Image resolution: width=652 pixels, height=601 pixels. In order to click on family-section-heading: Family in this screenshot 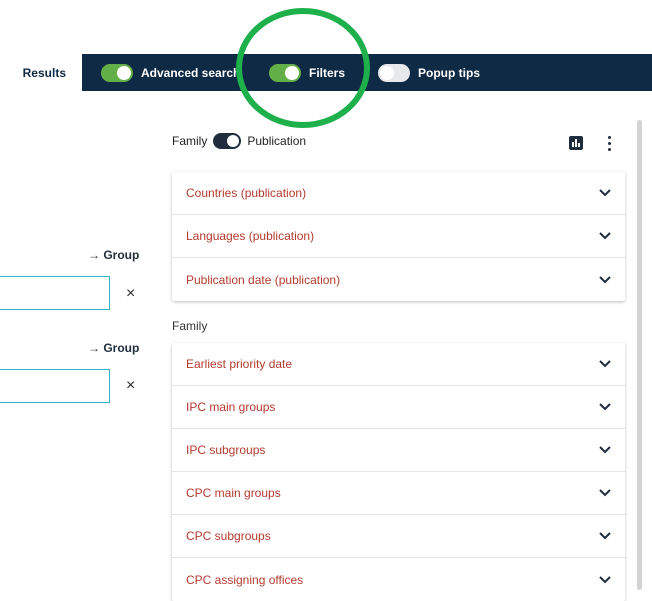, I will do `click(190, 326)`.